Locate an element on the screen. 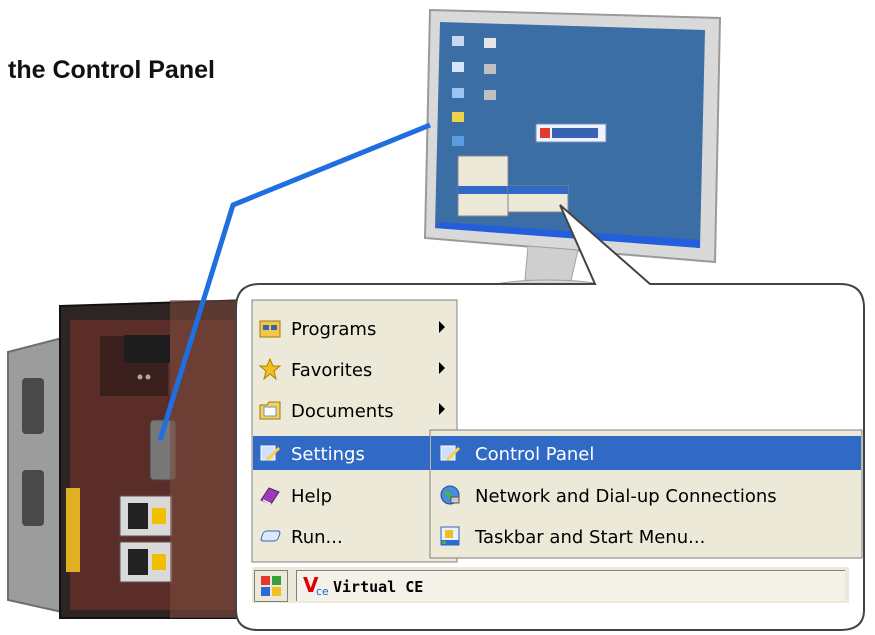  submenu-item-control-panel: Control Panel is located at coordinates (646, 453).